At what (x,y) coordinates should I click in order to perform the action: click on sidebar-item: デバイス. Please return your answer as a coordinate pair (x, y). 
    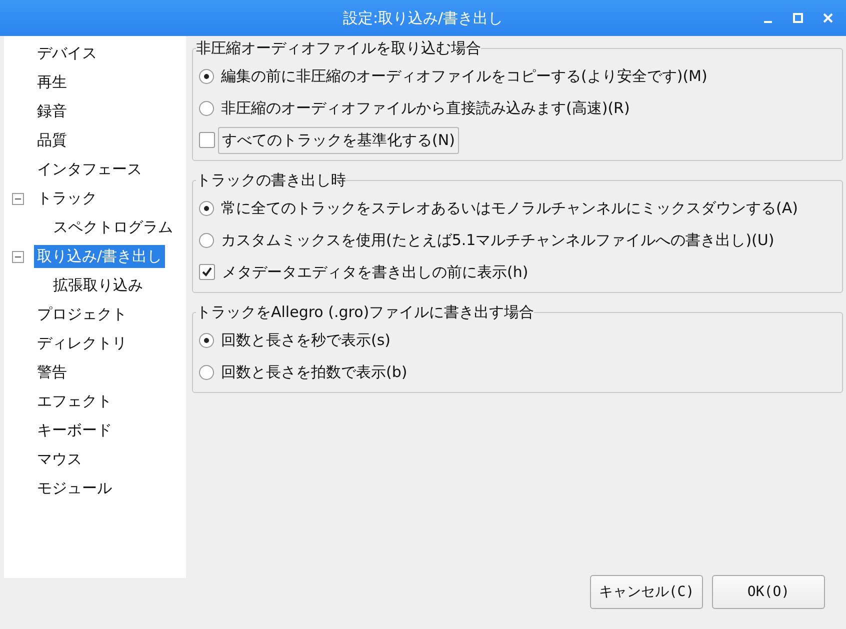
    Looking at the image, I should click on (67, 53).